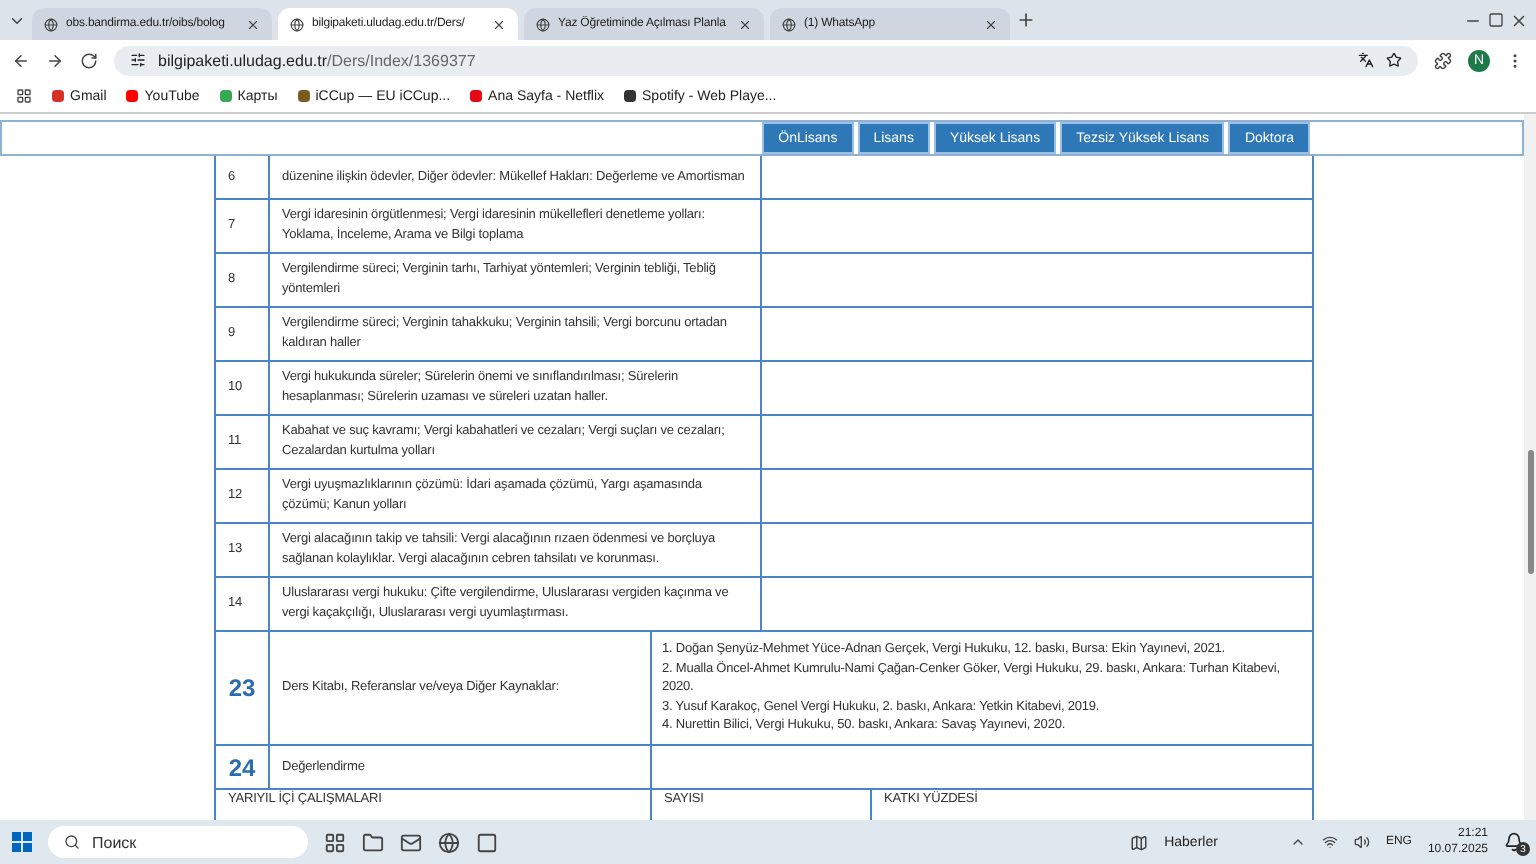  What do you see at coordinates (22, 842) in the screenshot?
I see `windows-icon` at bounding box center [22, 842].